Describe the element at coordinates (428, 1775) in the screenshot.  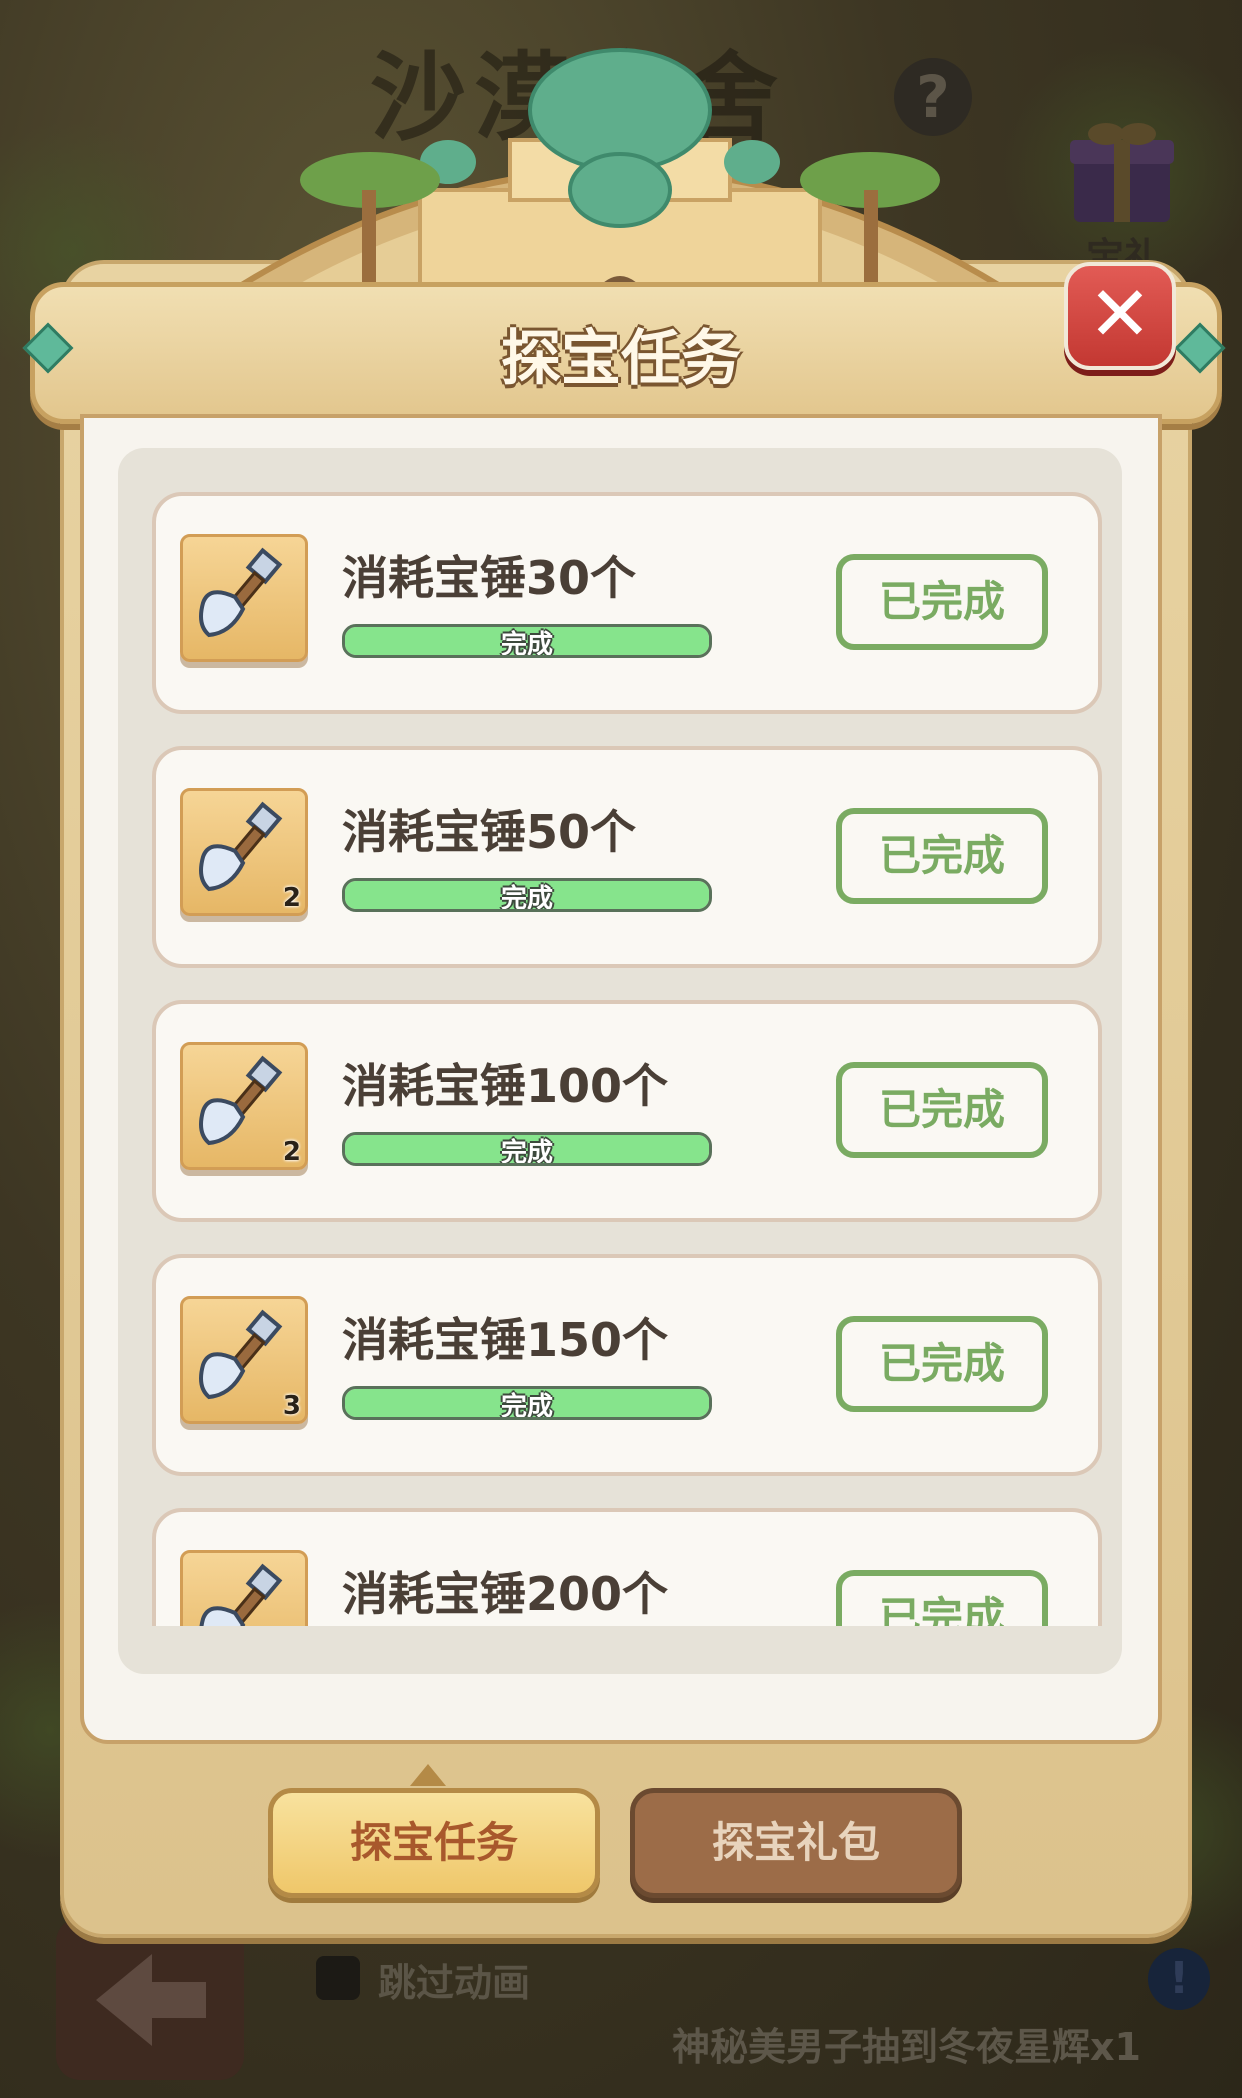
I see `active-tab-pointer` at that location.